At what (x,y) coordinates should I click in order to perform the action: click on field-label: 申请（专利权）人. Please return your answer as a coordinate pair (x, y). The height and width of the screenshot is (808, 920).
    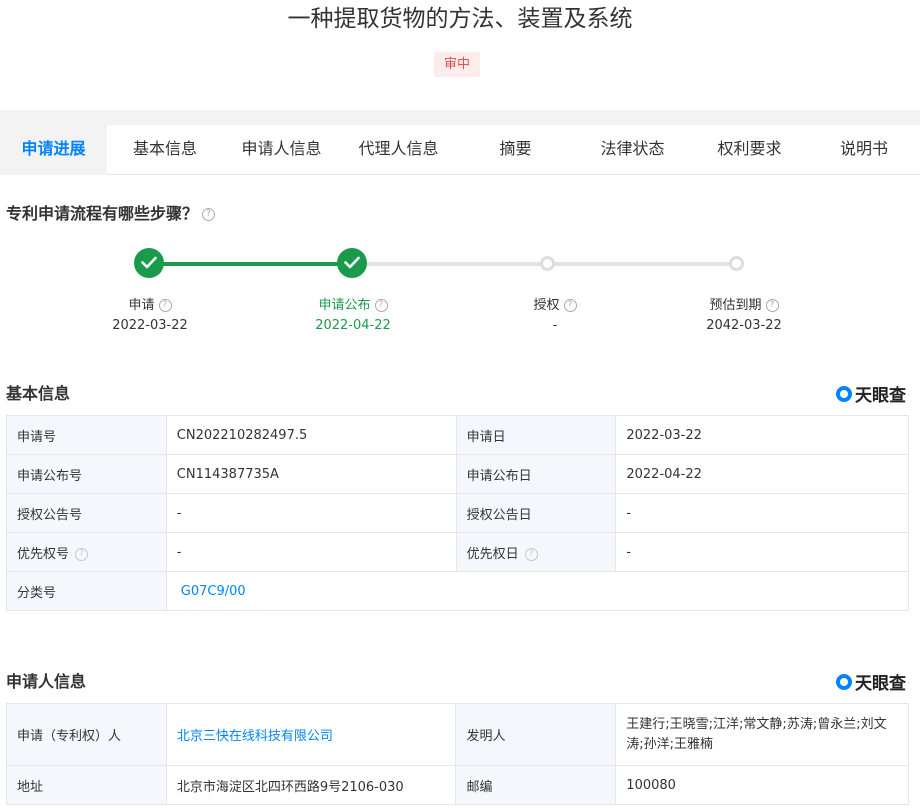
    Looking at the image, I should click on (86, 734).